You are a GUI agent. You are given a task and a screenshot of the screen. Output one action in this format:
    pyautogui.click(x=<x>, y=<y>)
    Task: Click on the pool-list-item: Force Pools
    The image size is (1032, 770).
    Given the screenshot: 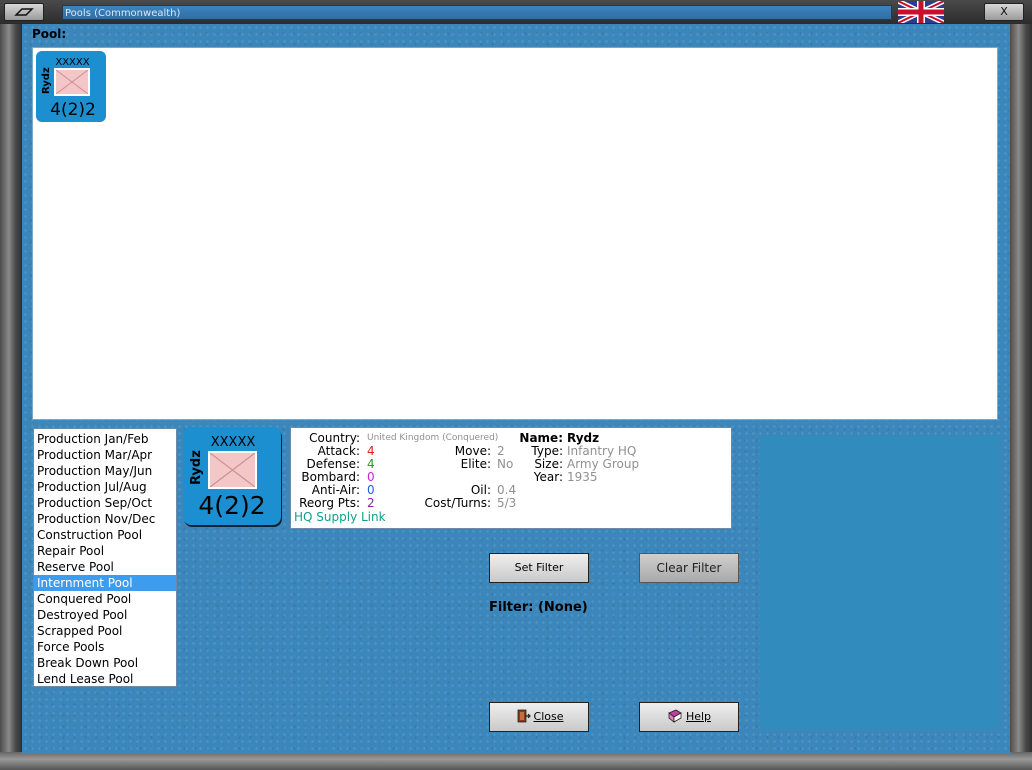 What is the action you would take?
    pyautogui.click(x=105, y=647)
    